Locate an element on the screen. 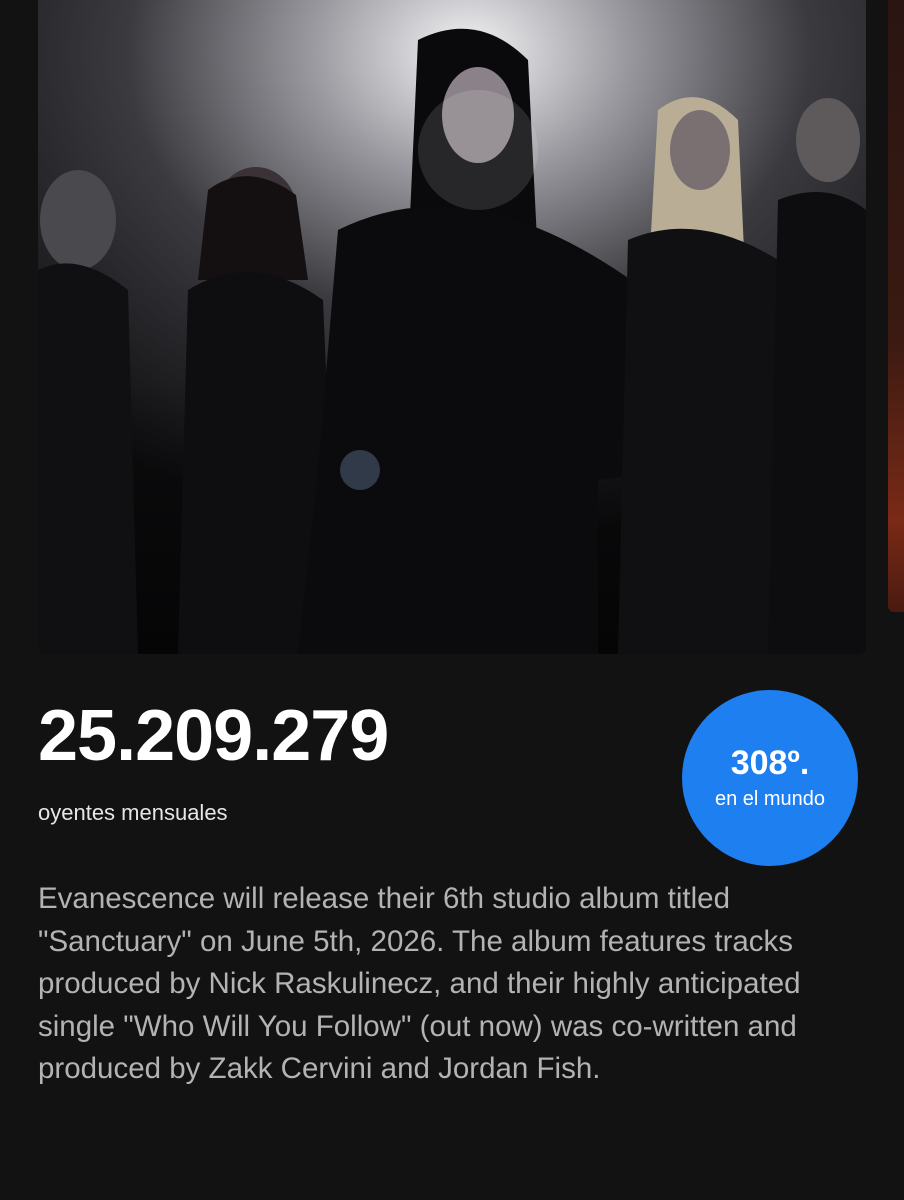 This screenshot has width=904, height=1200. listener-stats: 25.209.279 oyentes mensuales is located at coordinates (213, 761).